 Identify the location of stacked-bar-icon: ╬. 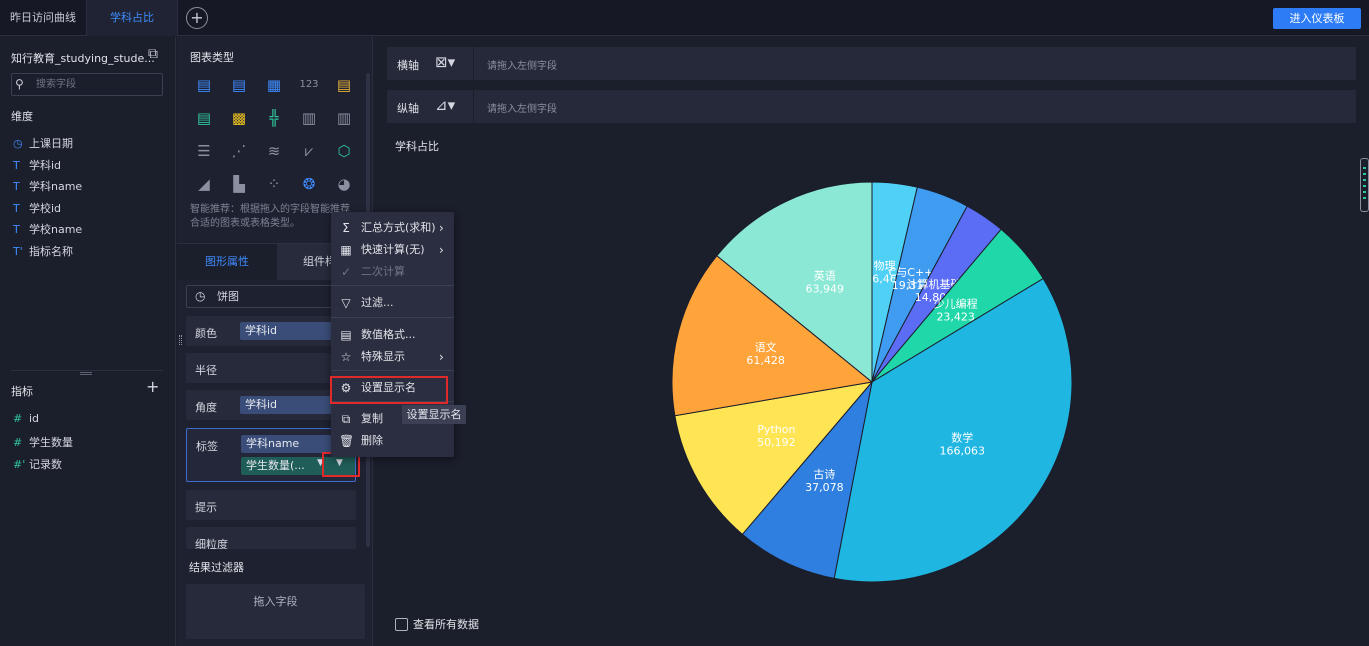
(274, 118).